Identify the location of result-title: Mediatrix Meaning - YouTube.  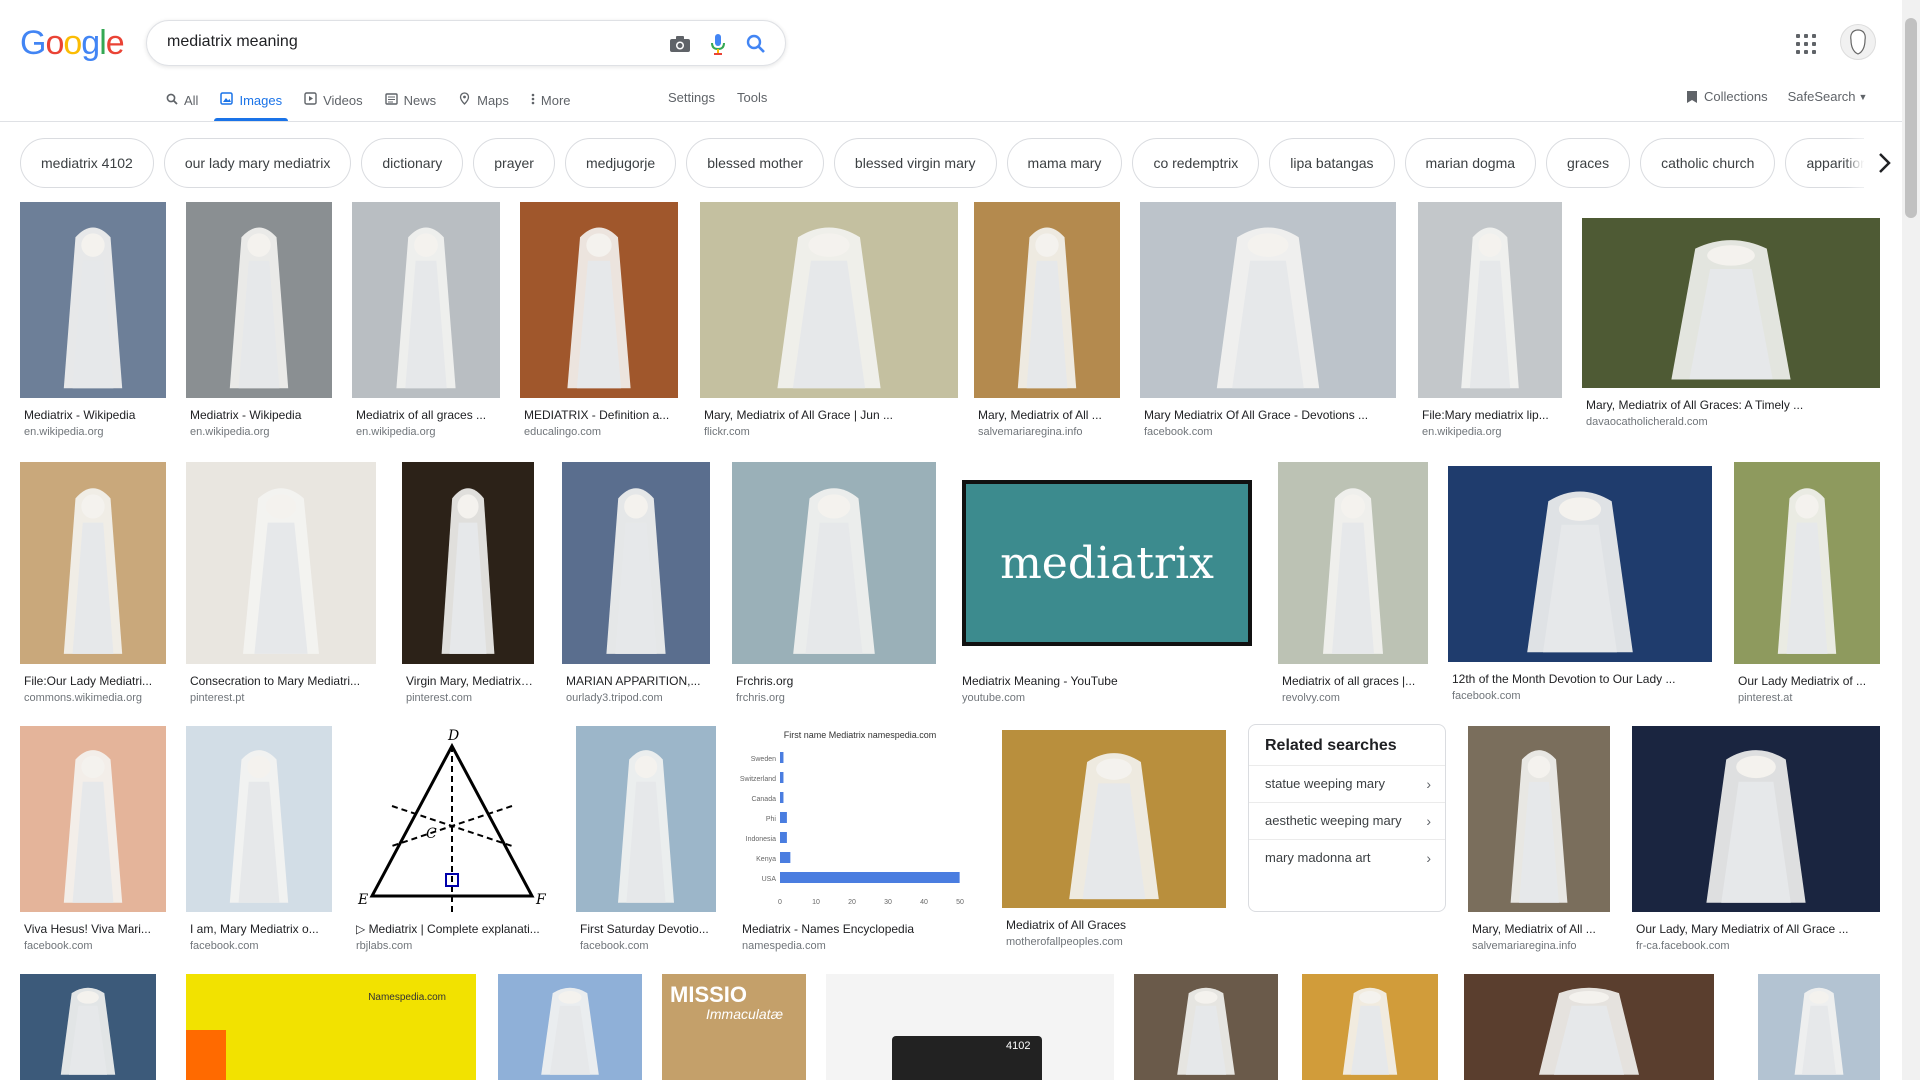
(1109, 681).